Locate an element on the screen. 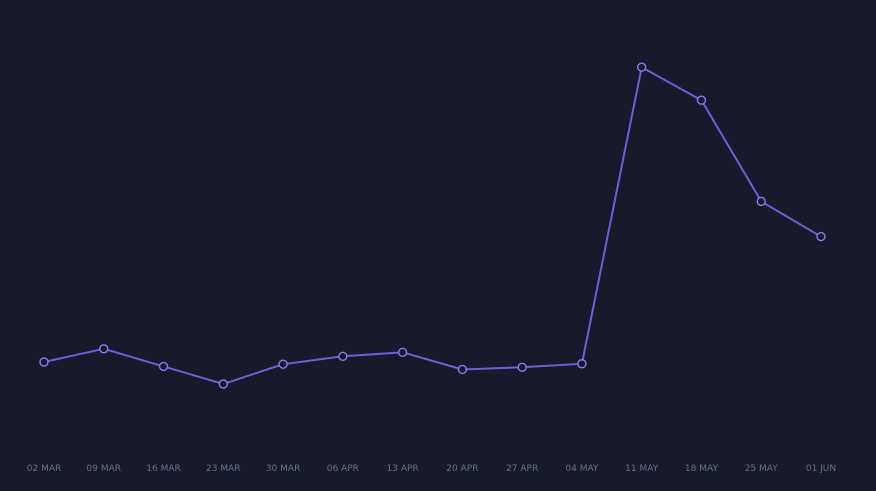 The width and height of the screenshot is (876, 491). x-tick-label: 09 MAR is located at coordinates (104, 469).